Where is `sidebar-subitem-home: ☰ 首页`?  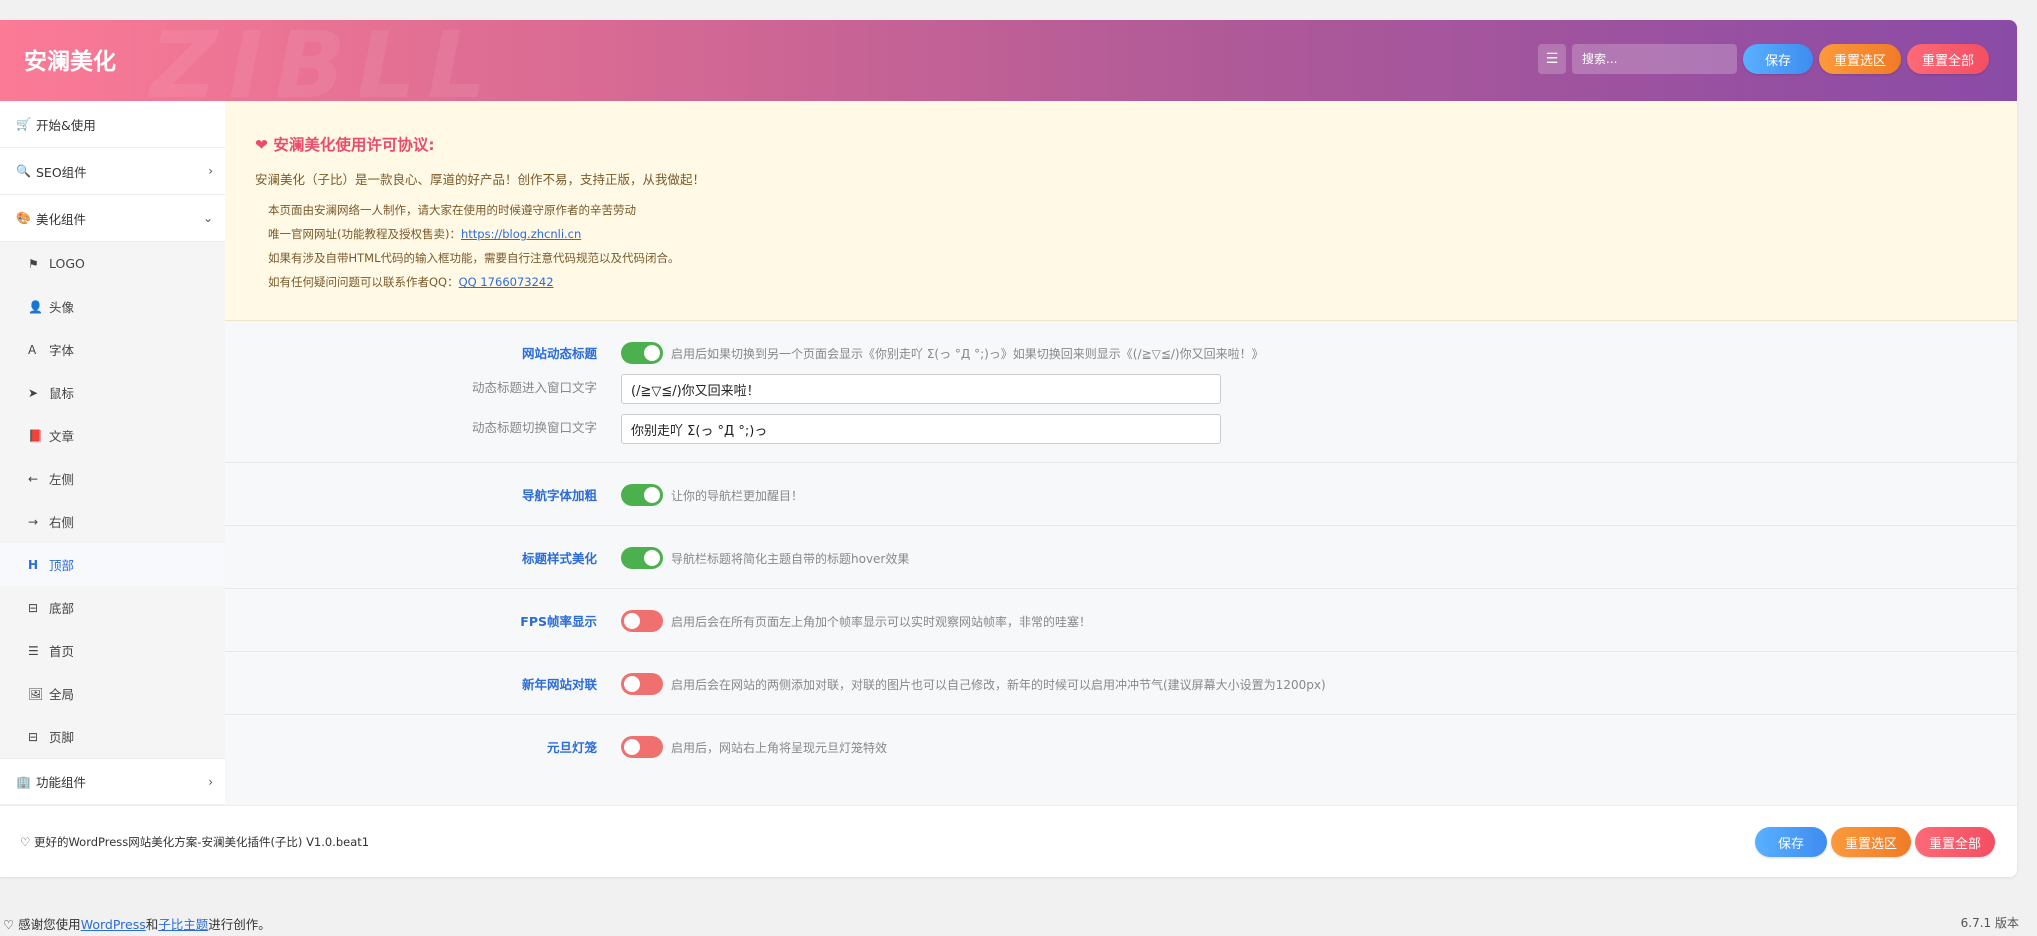
sidebar-subitem-home: ☰ 首页 is located at coordinates (112, 650).